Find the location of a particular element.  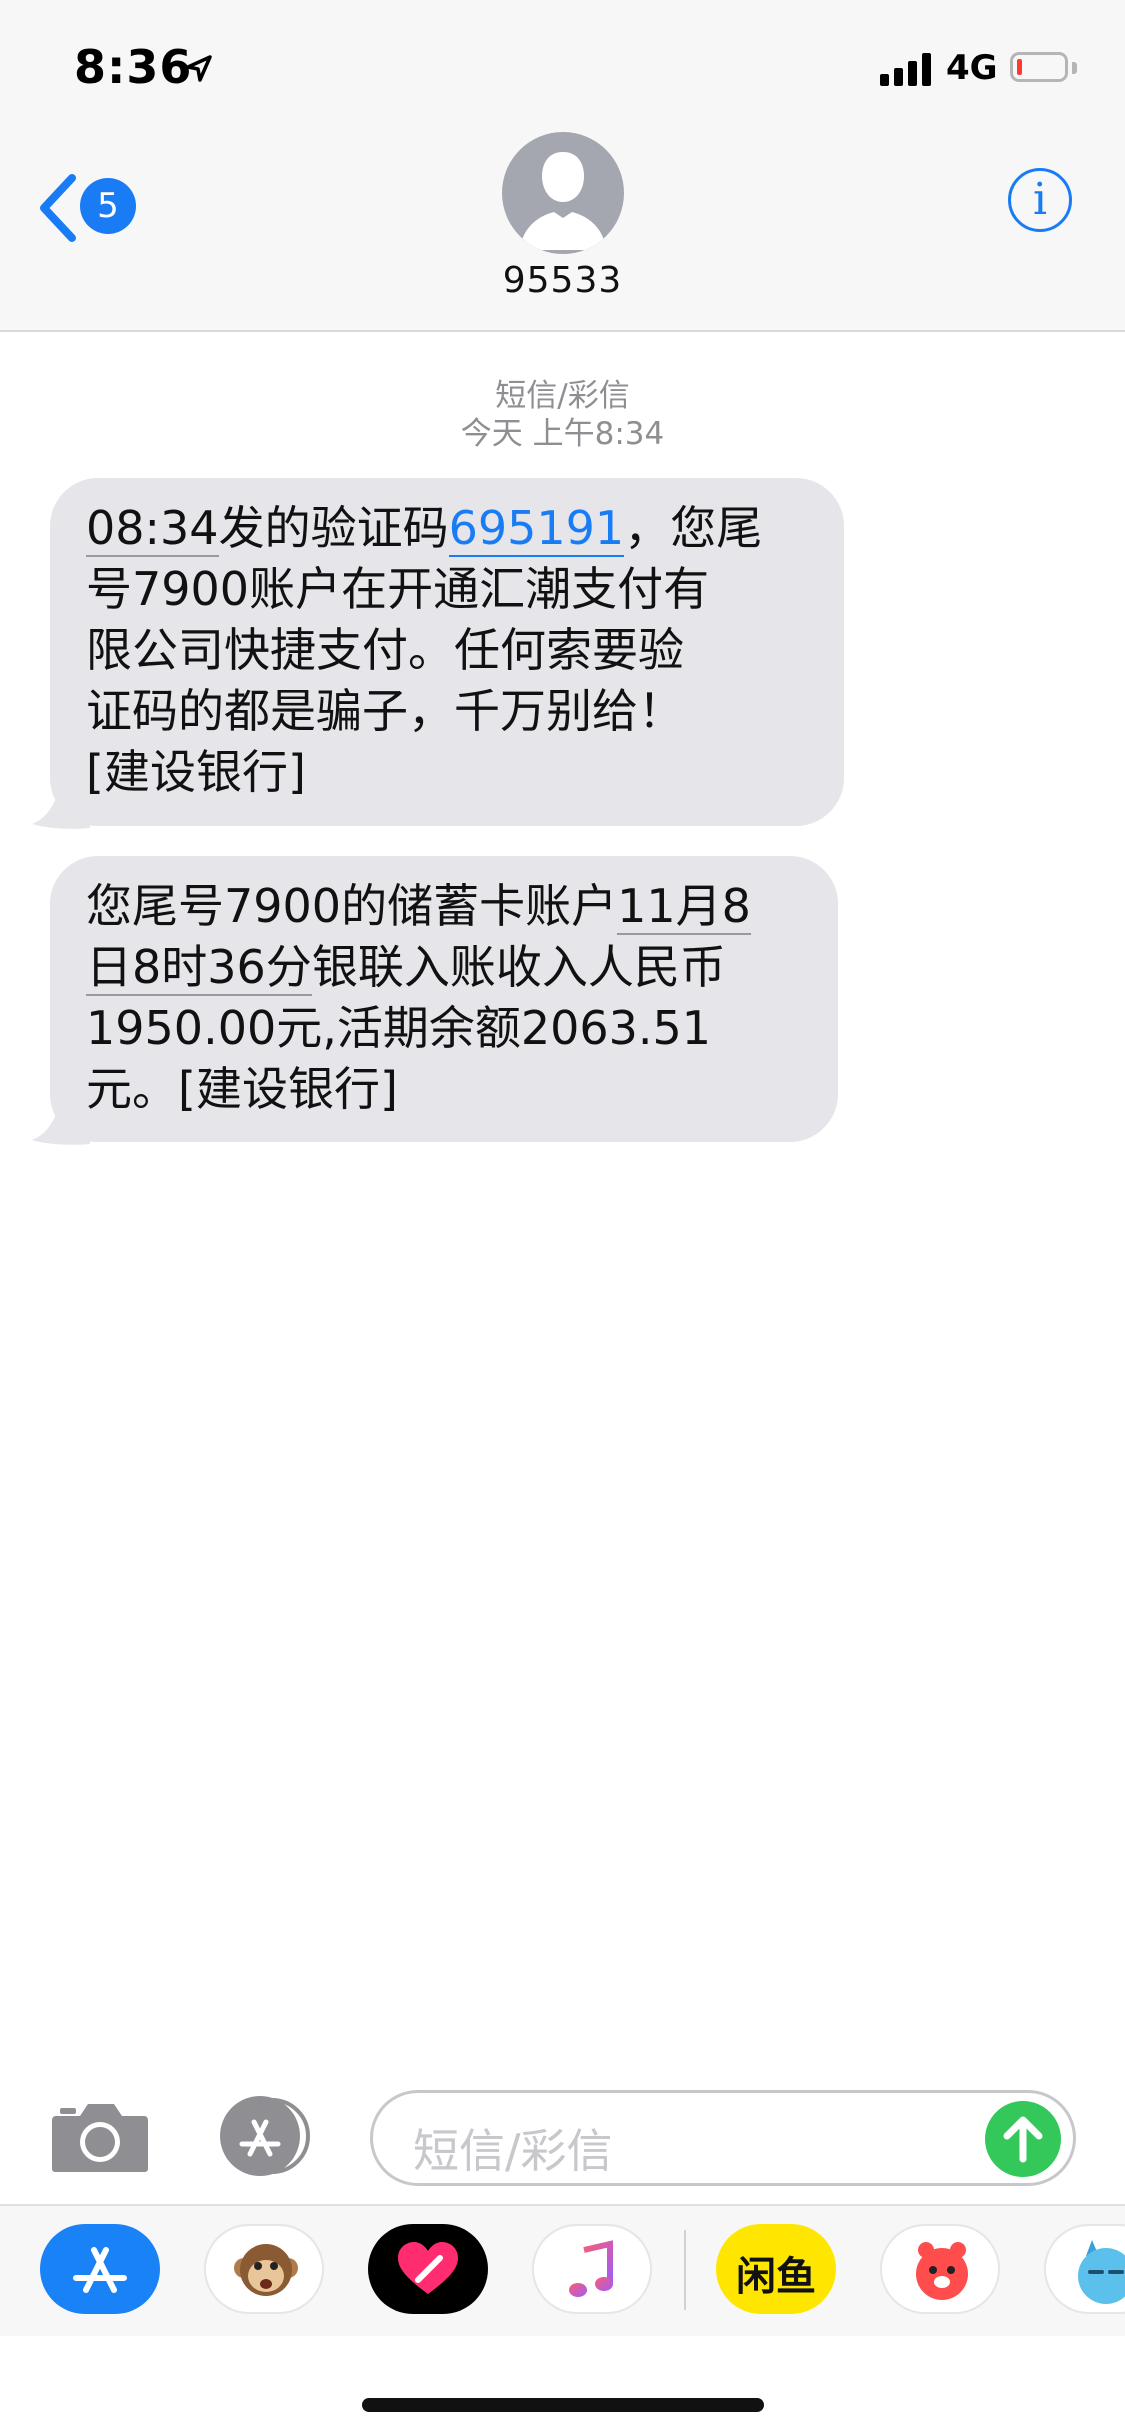

monkey-icon is located at coordinates (266, 2270).